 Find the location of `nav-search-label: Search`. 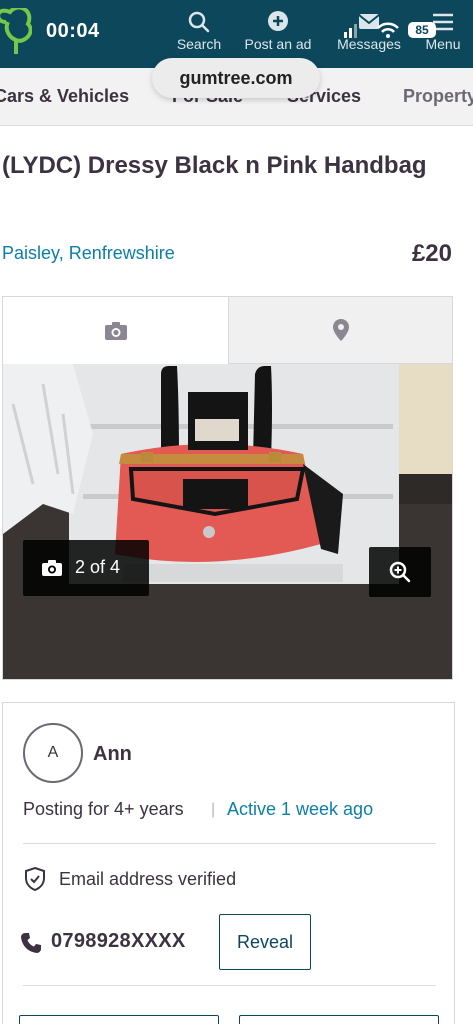

nav-search-label: Search is located at coordinates (199, 44).